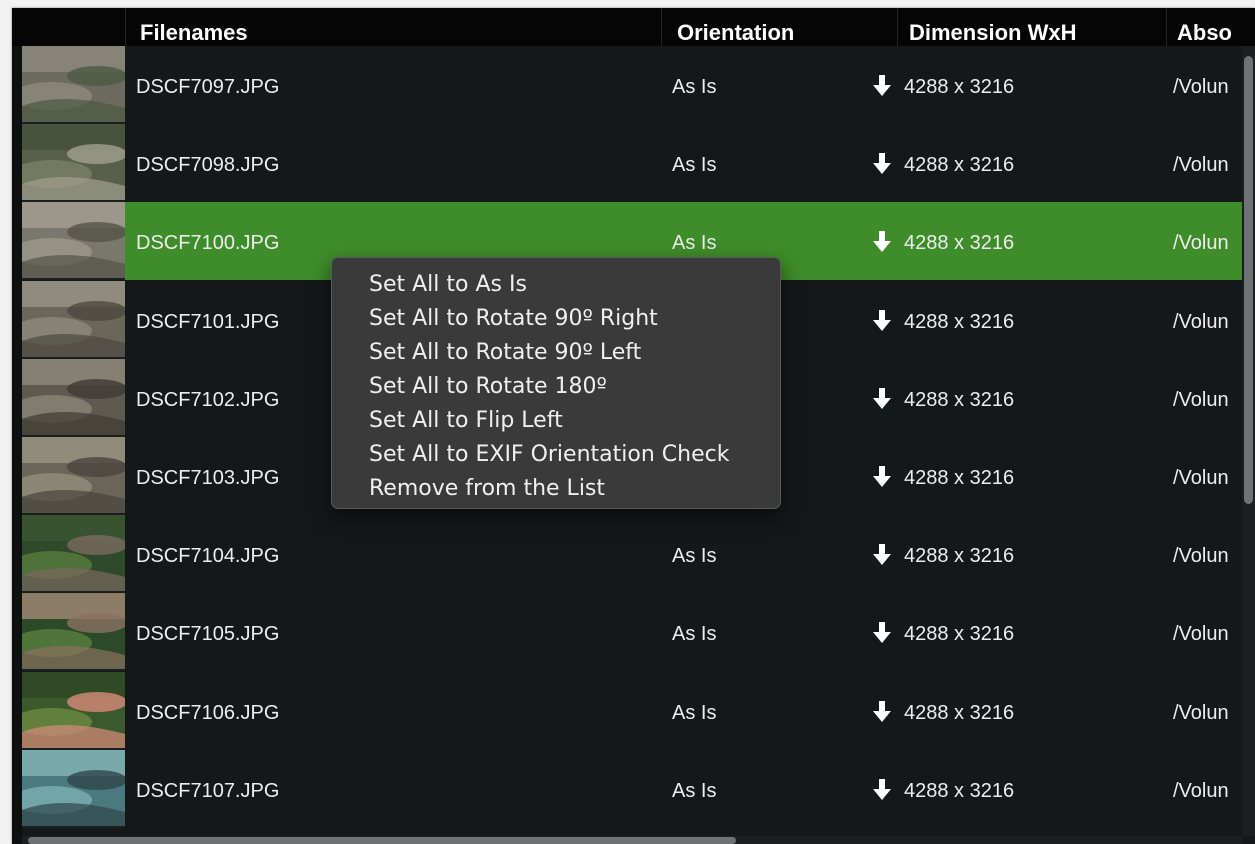 The image size is (1255, 844). Describe the element at coordinates (556, 489) in the screenshot. I see `menu-item-remove-from-list: Remove from the List` at that location.